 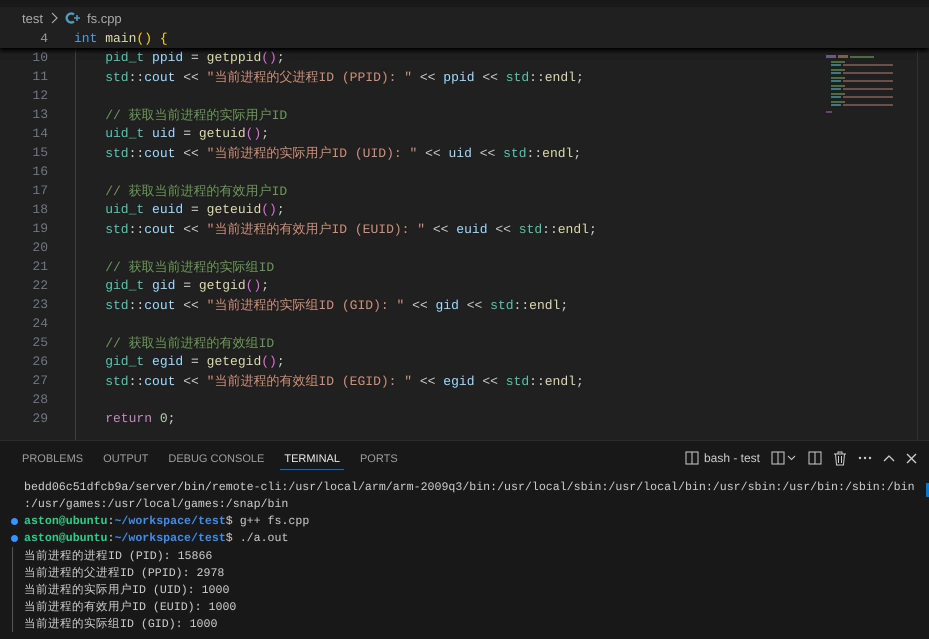 I want to click on terminal-output: 当前进程的实际组ID (GID): 1000, so click(x=121, y=623).